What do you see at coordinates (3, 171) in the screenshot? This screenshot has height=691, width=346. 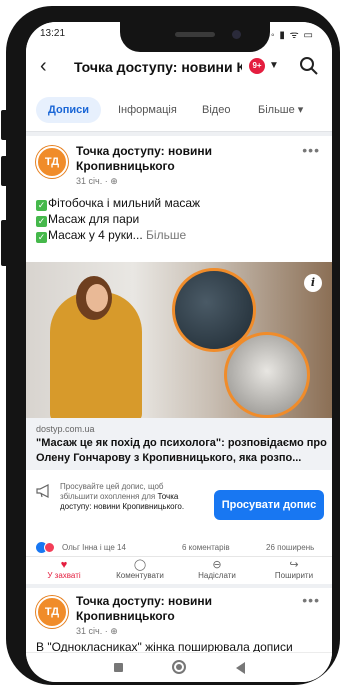 I see `volume-down-button` at bounding box center [3, 171].